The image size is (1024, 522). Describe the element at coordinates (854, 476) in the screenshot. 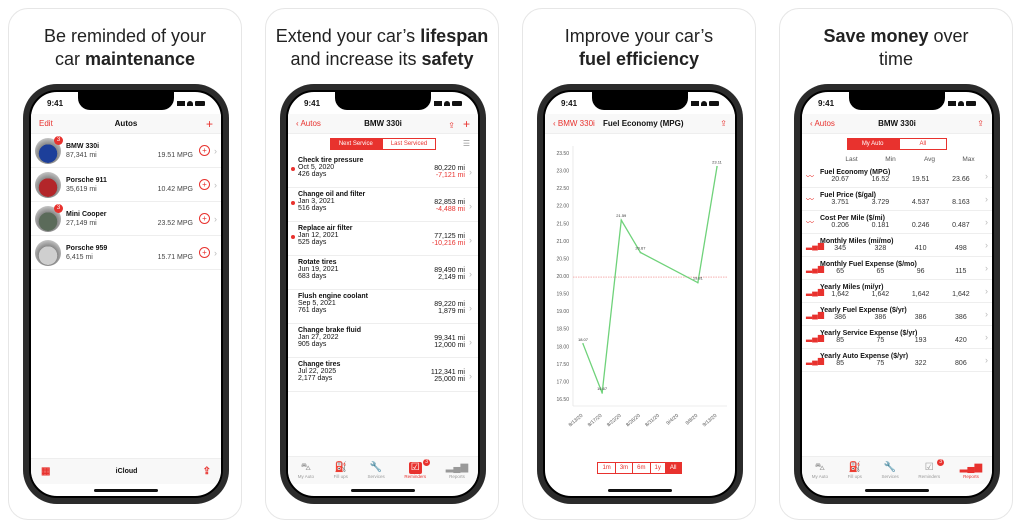

I see `tab-label: Fill ups` at that location.